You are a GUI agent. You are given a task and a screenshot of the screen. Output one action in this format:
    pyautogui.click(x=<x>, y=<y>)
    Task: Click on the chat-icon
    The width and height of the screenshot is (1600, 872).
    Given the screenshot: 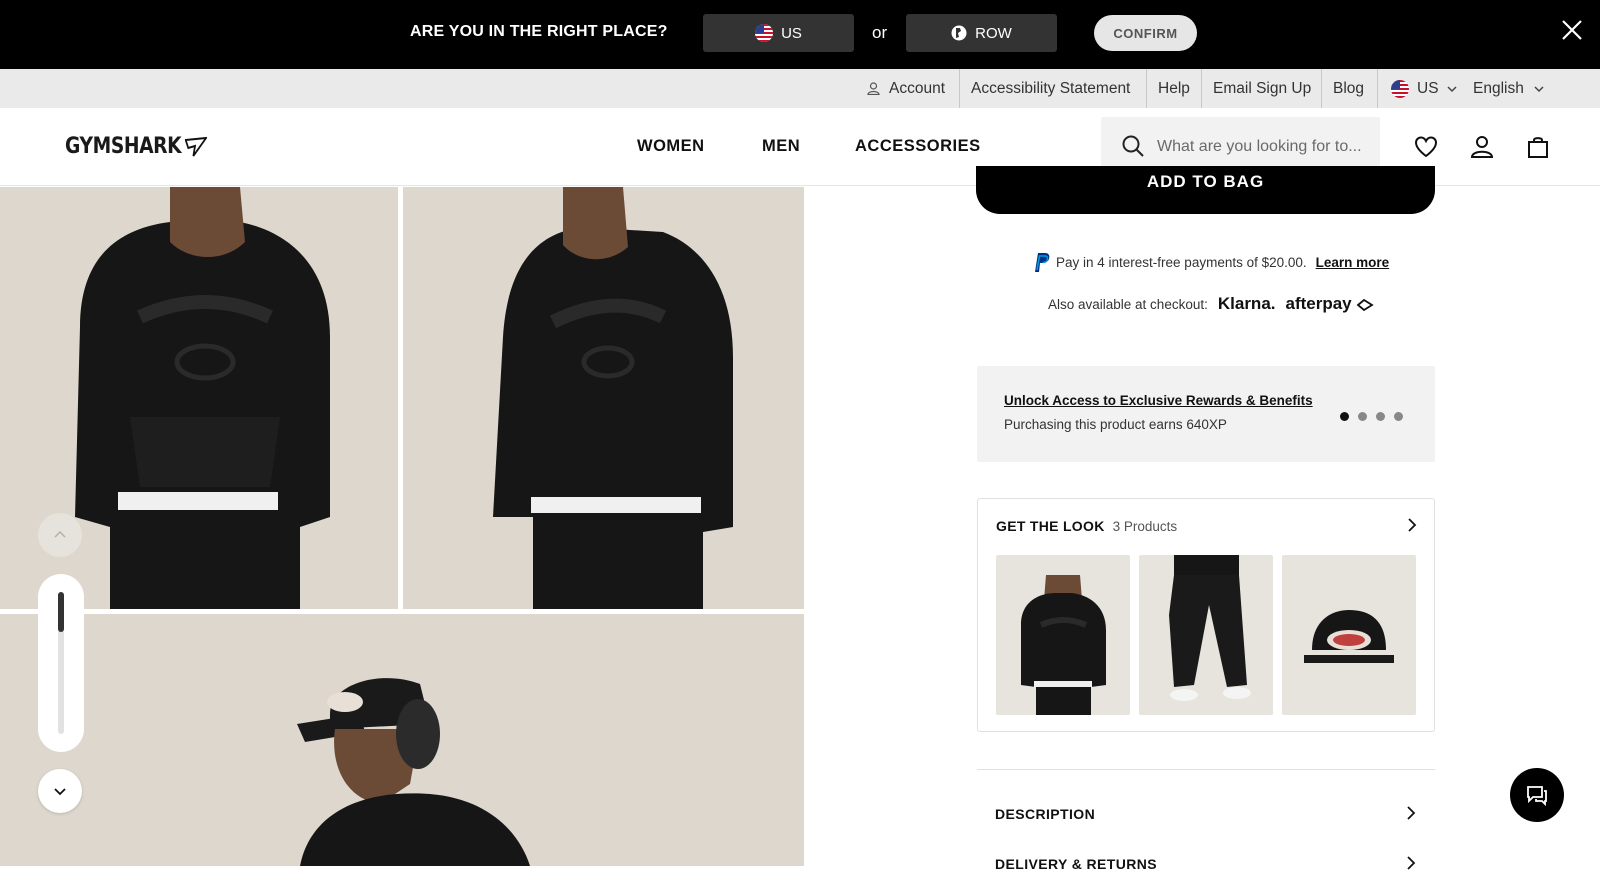 What is the action you would take?
    pyautogui.click(x=1537, y=796)
    